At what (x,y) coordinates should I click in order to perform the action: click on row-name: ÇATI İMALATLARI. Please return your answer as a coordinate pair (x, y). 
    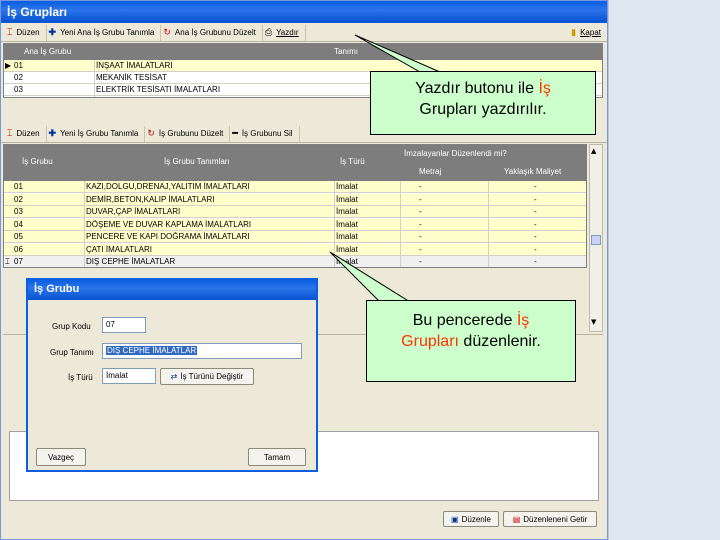
    Looking at the image, I should click on (119, 249).